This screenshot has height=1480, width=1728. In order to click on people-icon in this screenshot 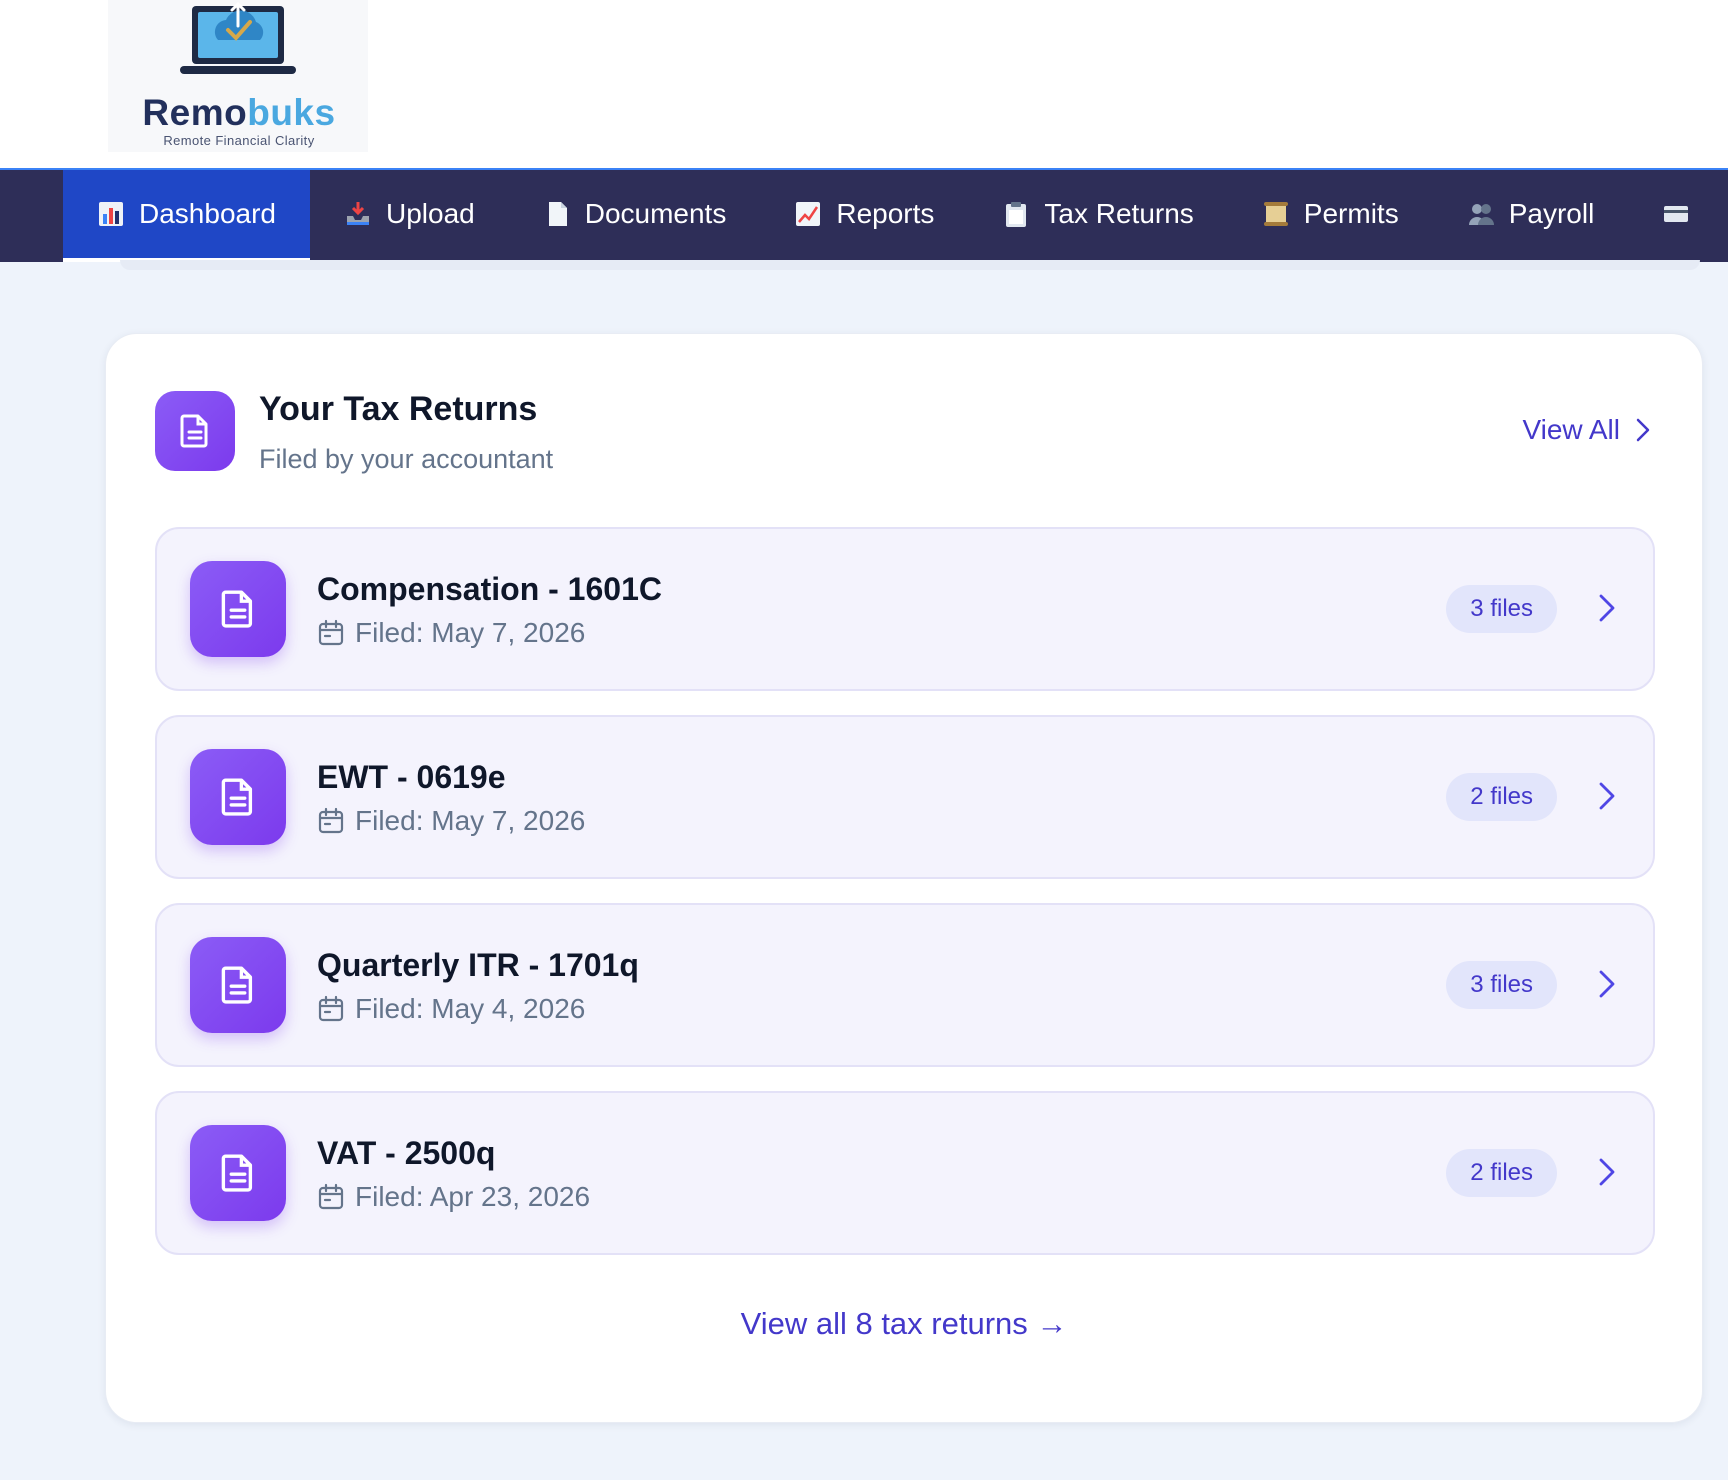, I will do `click(1481, 214)`.